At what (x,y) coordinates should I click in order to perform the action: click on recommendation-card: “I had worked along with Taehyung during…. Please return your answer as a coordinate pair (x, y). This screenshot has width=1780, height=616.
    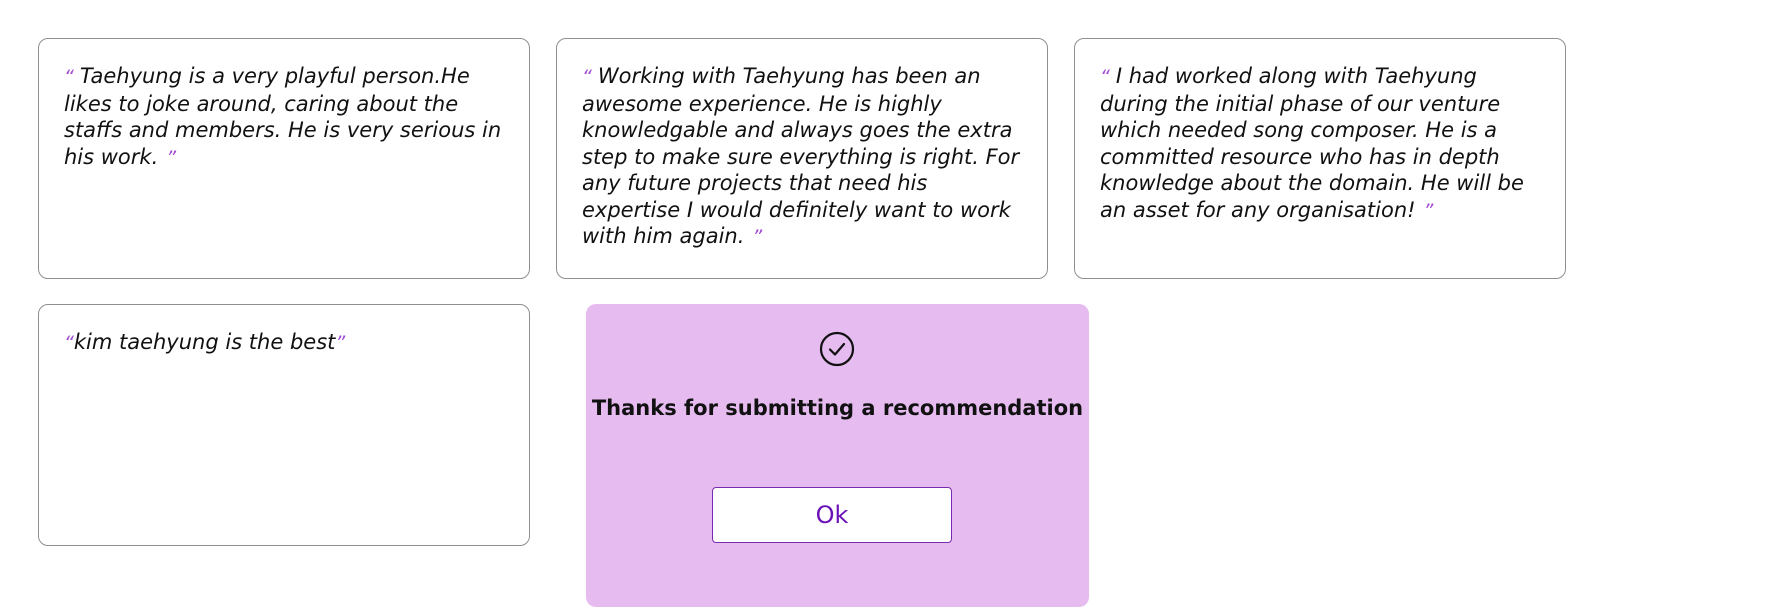
    Looking at the image, I should click on (1320, 158).